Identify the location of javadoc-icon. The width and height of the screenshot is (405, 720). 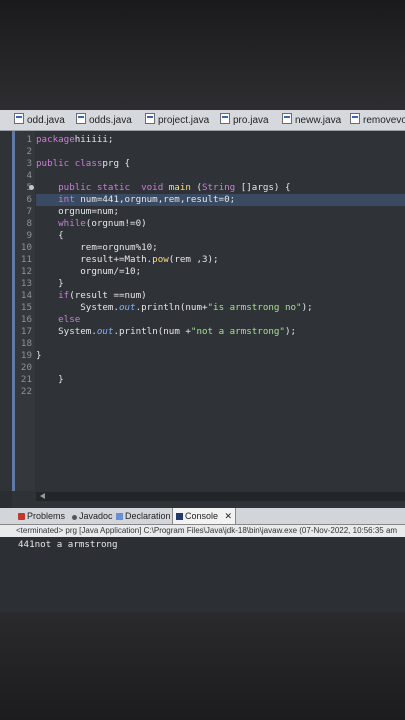
(74, 517).